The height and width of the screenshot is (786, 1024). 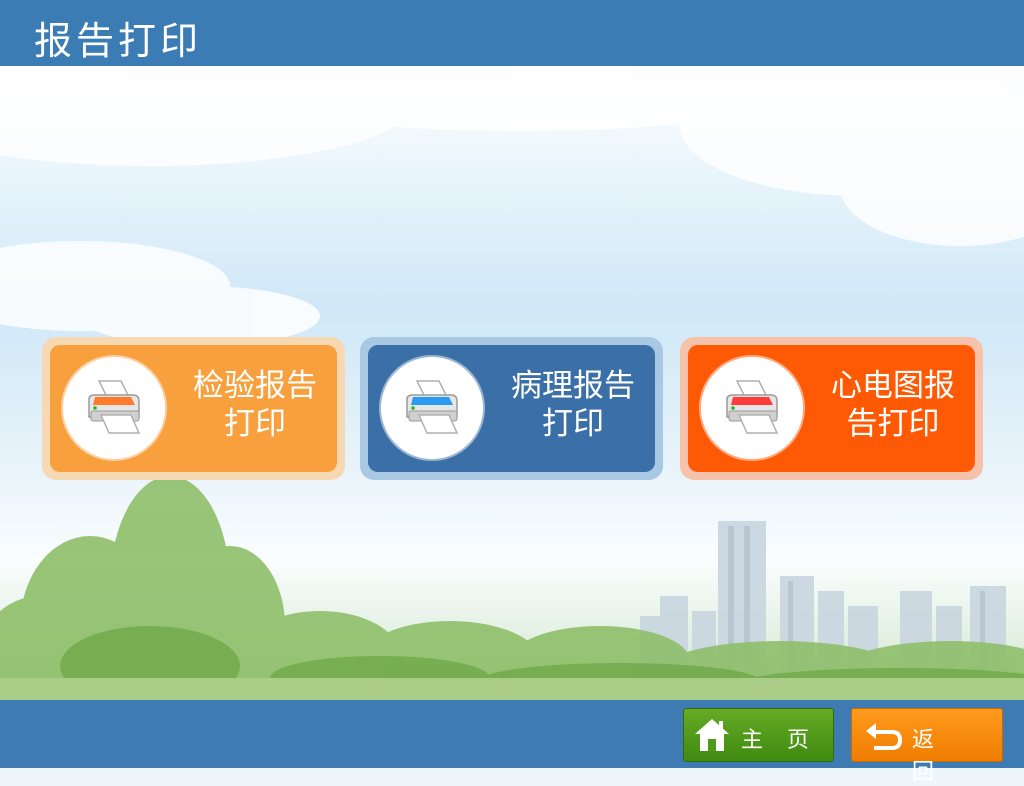 I want to click on tile-label: 检验报告 打印, so click(x=255, y=405).